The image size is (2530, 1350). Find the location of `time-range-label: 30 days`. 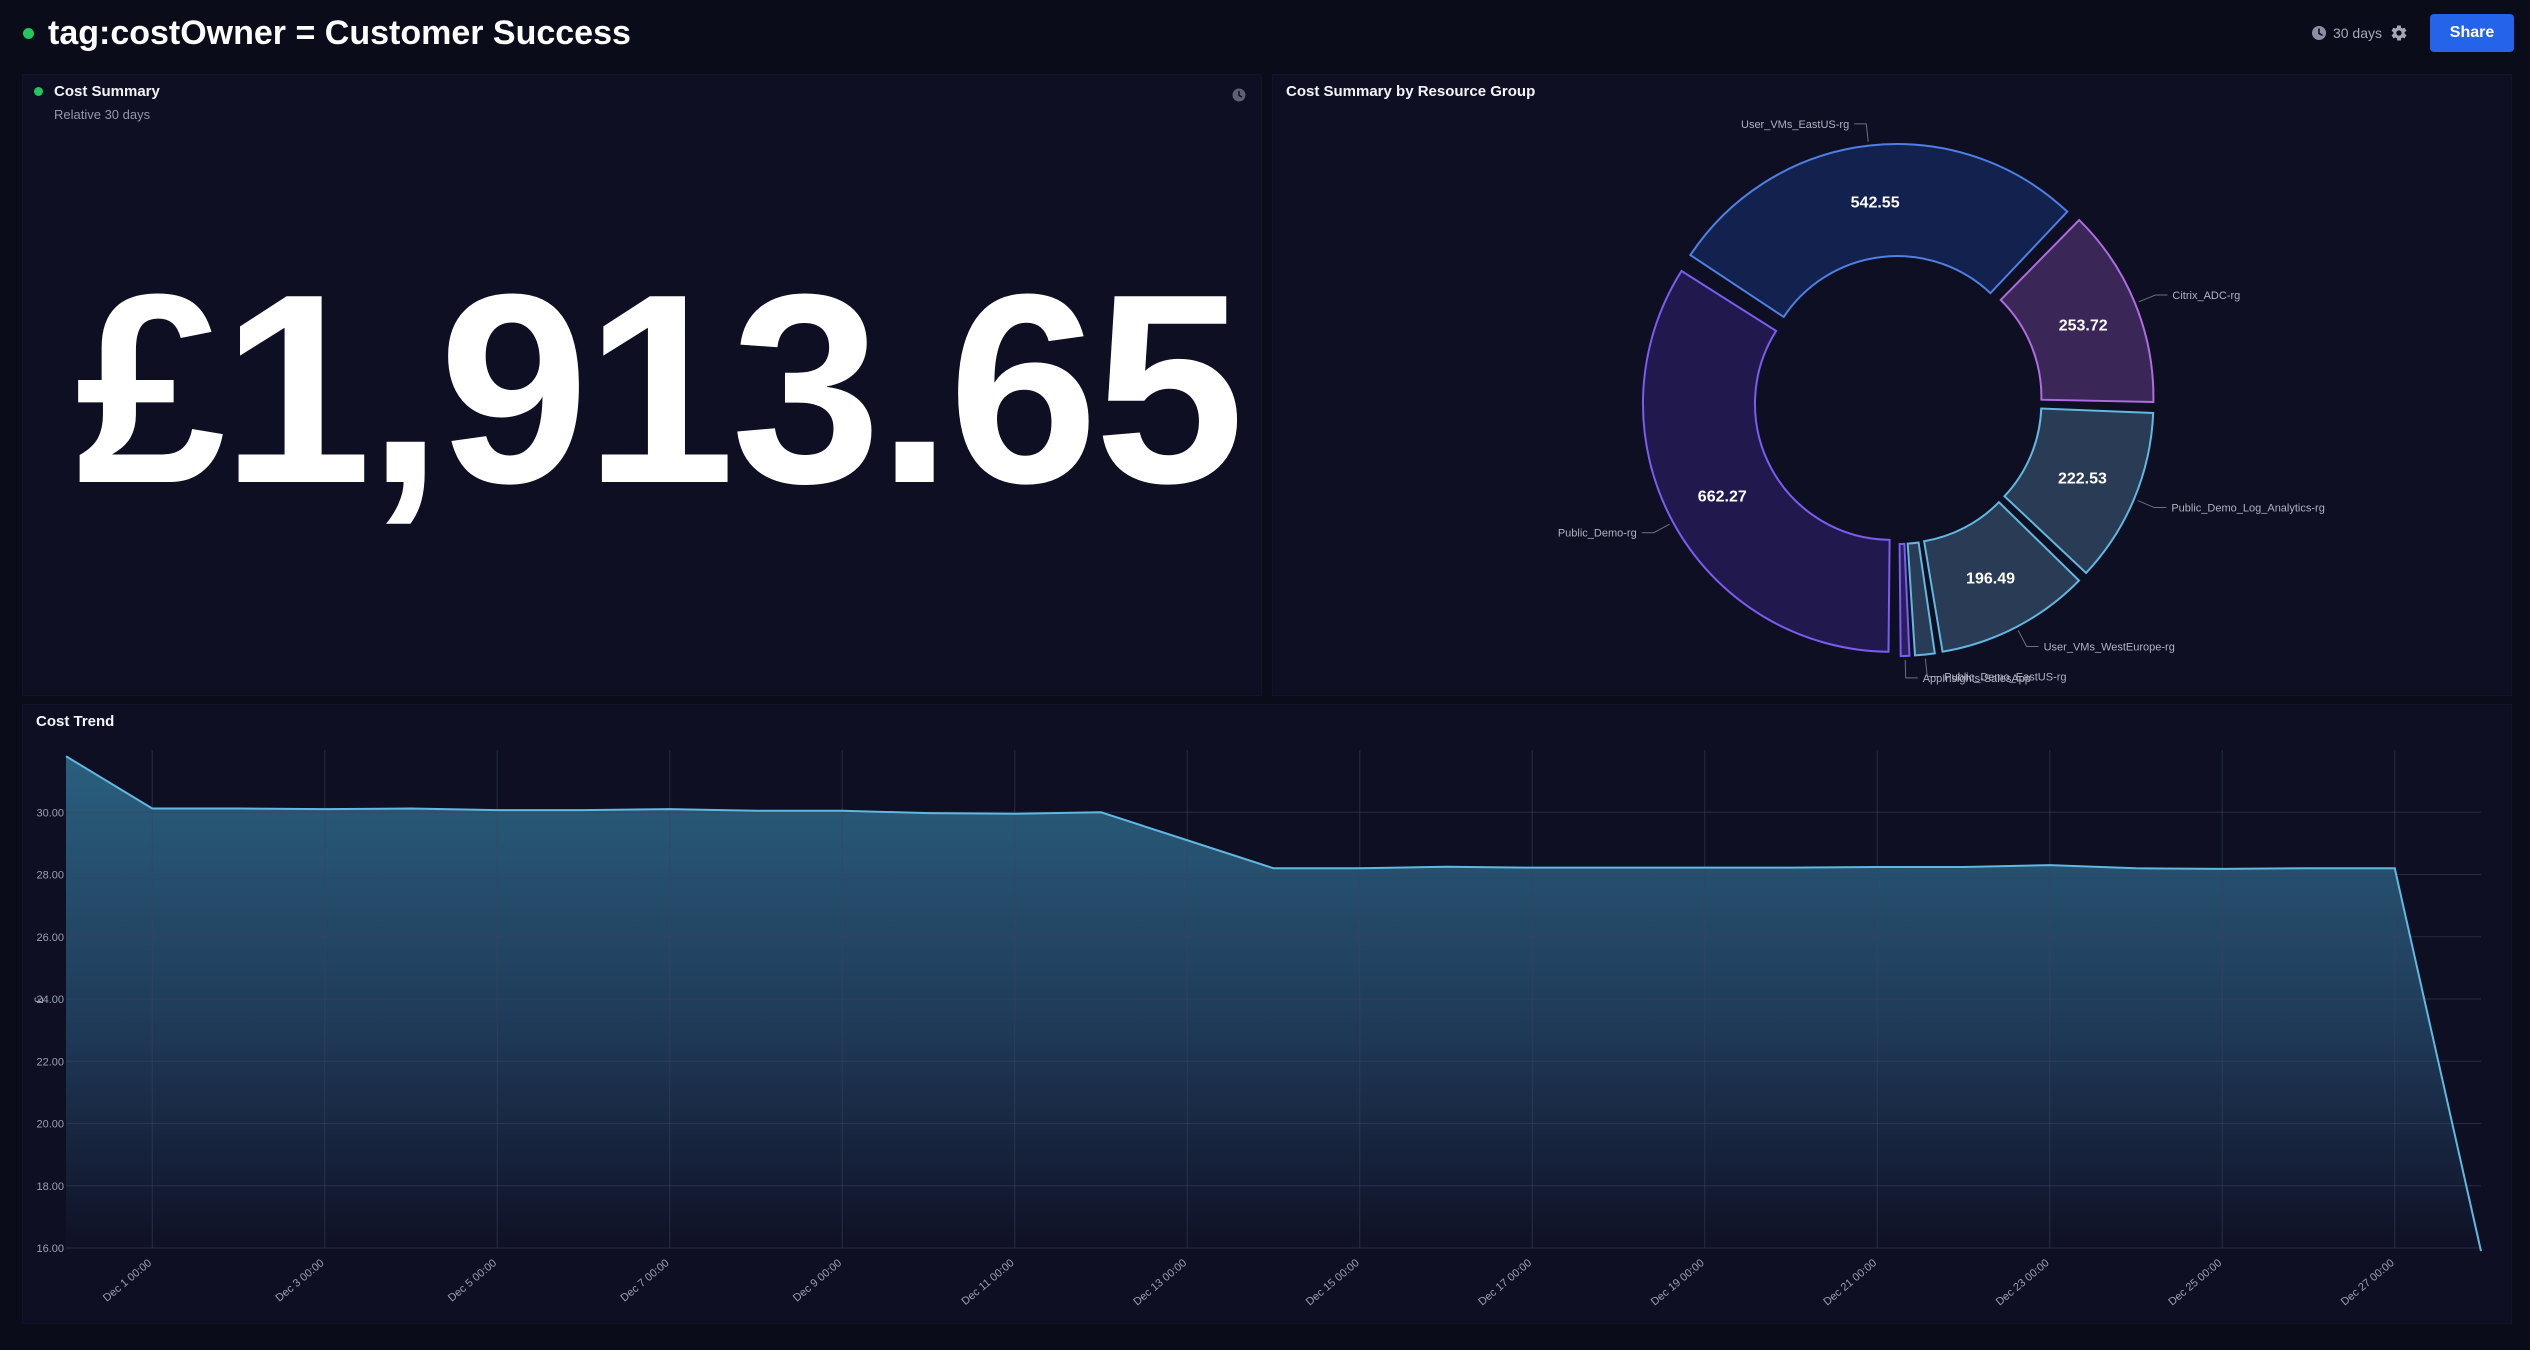

time-range-label: 30 days is located at coordinates (2357, 33).